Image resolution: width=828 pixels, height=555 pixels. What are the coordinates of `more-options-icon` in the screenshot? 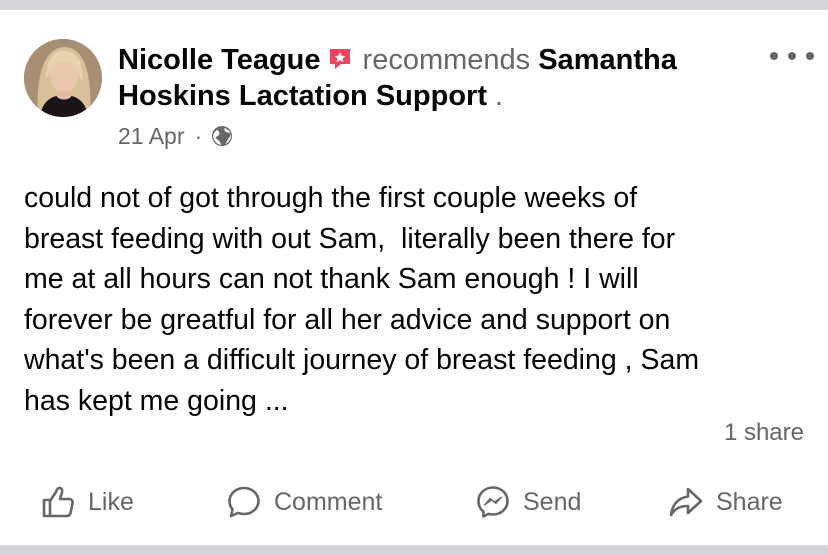 It's located at (774, 56).